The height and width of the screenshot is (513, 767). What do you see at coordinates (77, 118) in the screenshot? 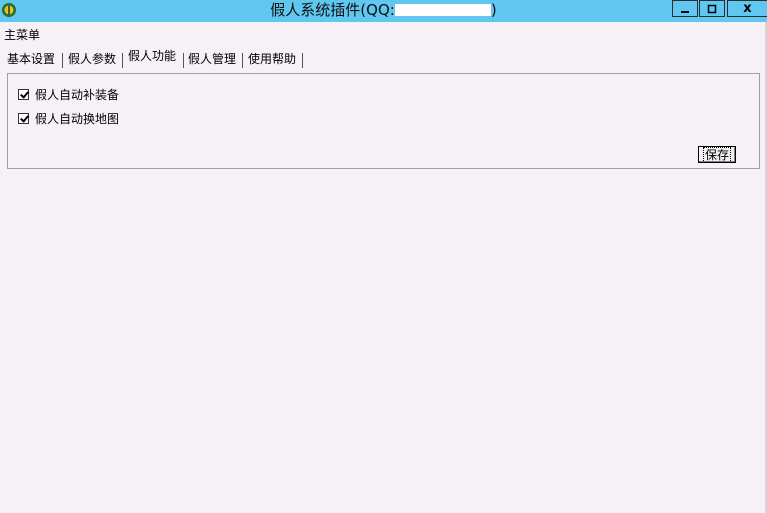
I see `auto-change-map-label: 假人自动换地图` at bounding box center [77, 118].